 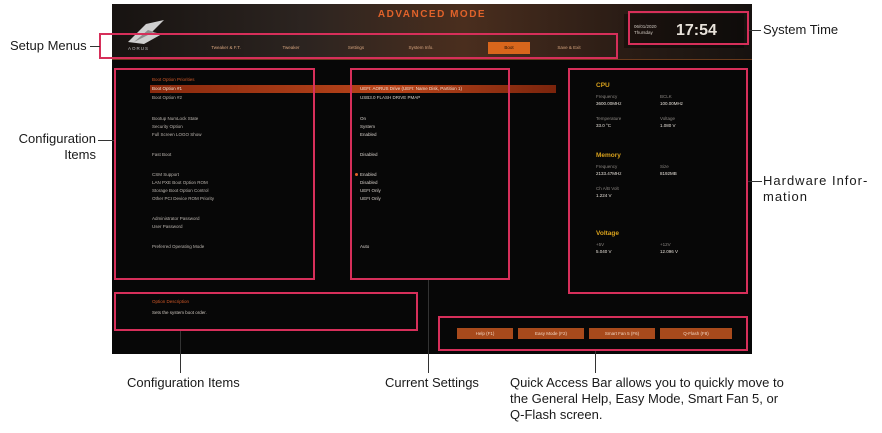 What do you see at coordinates (801, 29) in the screenshot?
I see `label-system-time: System Time` at bounding box center [801, 29].